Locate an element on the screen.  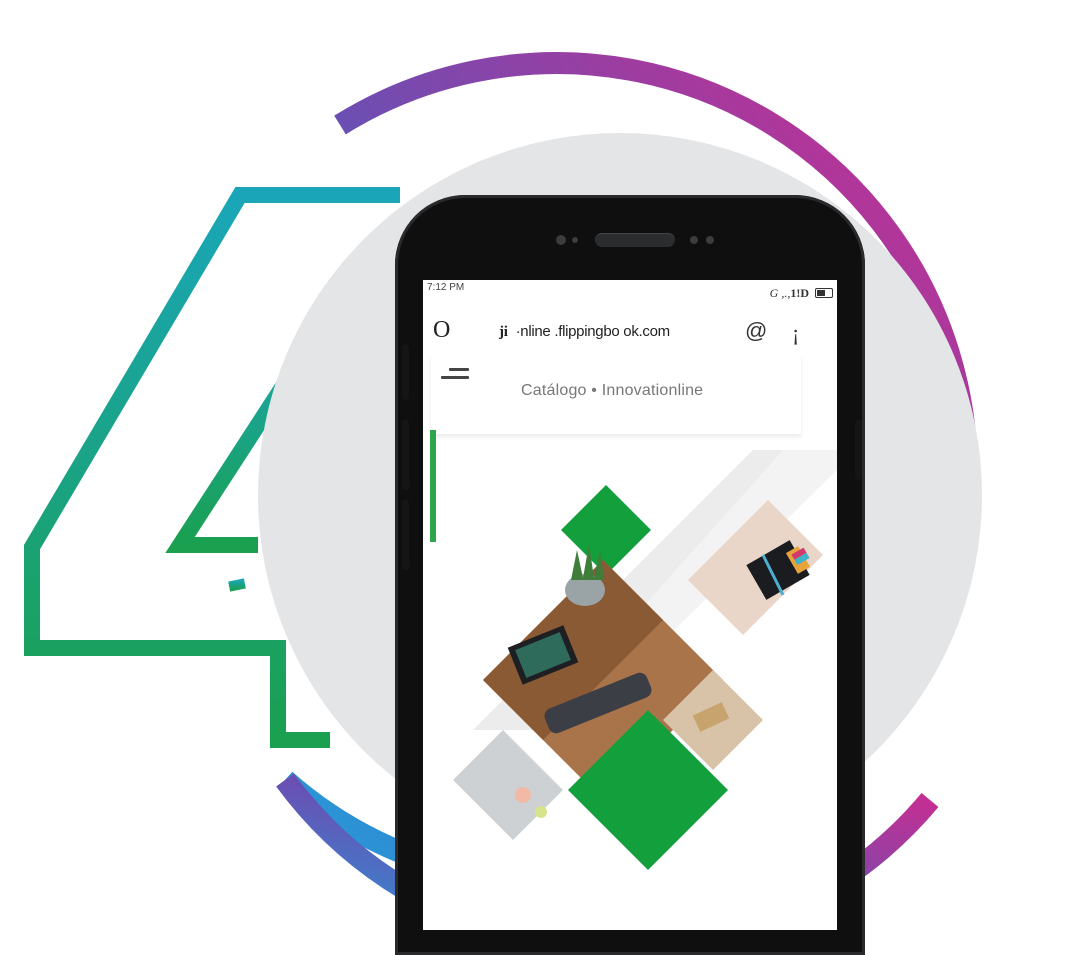
page-title: Catálogo • Innovationline is located at coordinates (612, 390).